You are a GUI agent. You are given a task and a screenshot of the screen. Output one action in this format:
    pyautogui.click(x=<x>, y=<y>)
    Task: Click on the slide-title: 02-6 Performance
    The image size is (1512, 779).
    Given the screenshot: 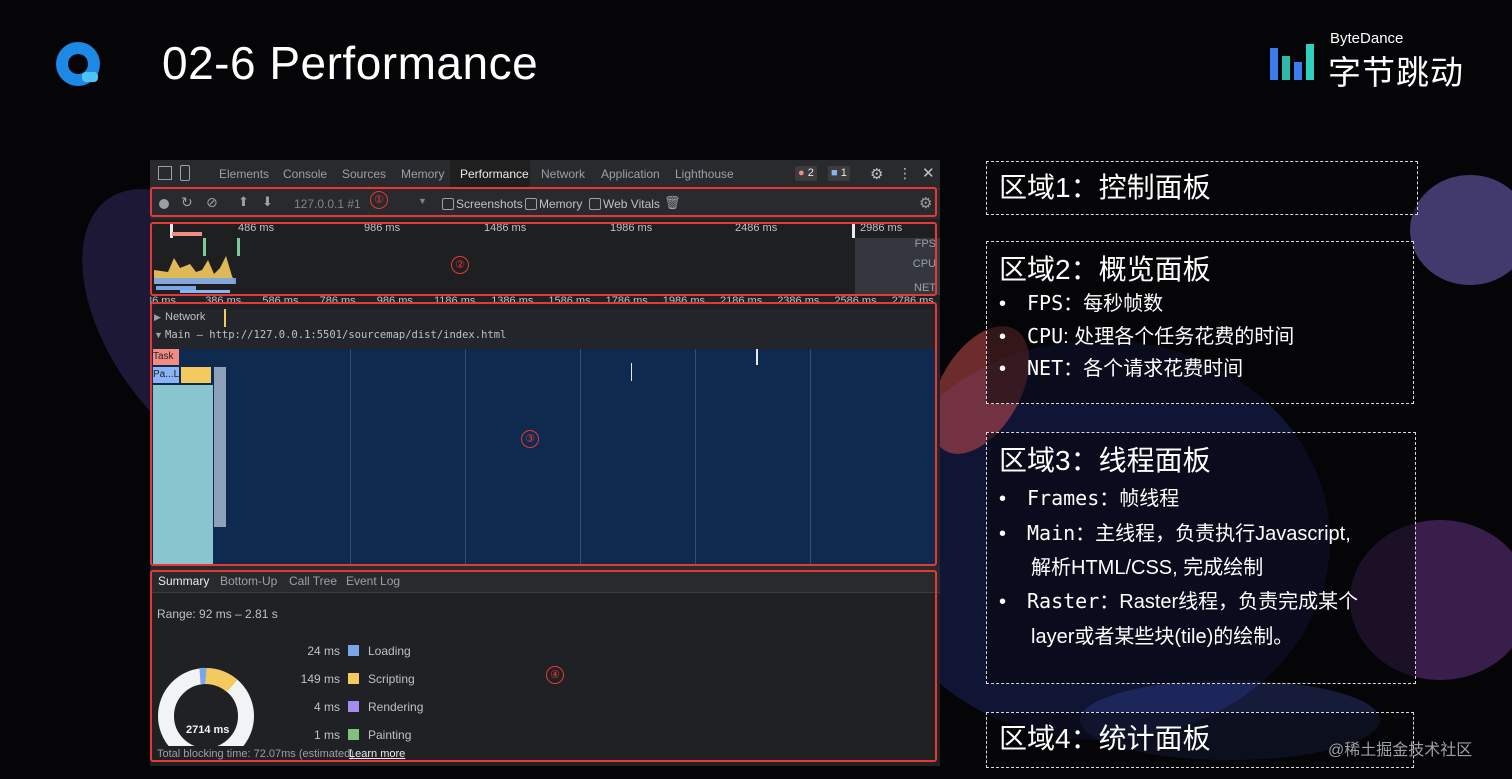 What is the action you would take?
    pyautogui.click(x=350, y=63)
    